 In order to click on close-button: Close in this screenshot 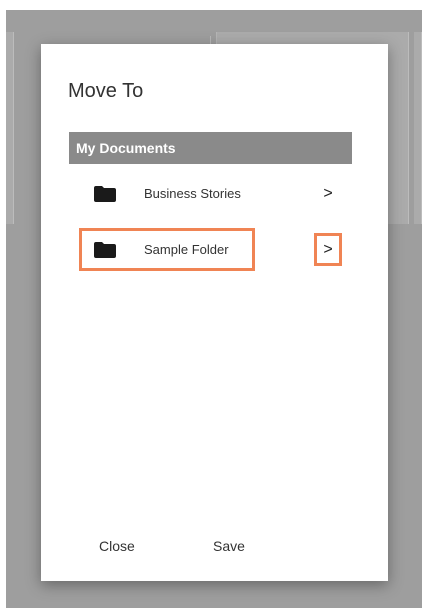, I will do `click(117, 546)`.